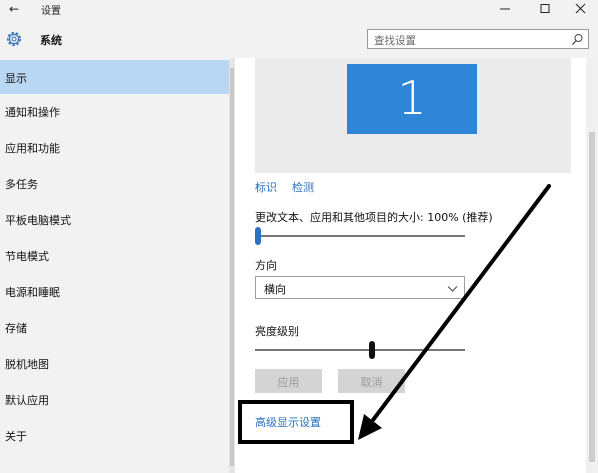  I want to click on sidebar-scrollbar, so click(232, 265).